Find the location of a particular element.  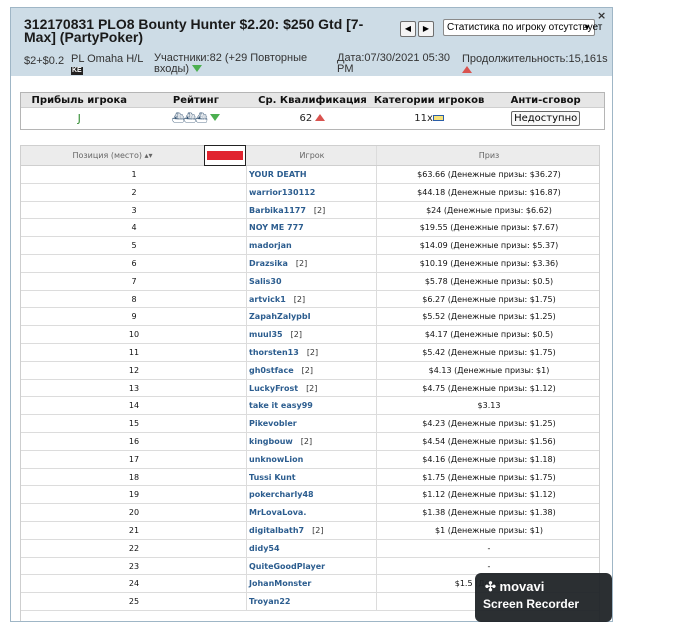

game-badge: KE is located at coordinates (77, 71).